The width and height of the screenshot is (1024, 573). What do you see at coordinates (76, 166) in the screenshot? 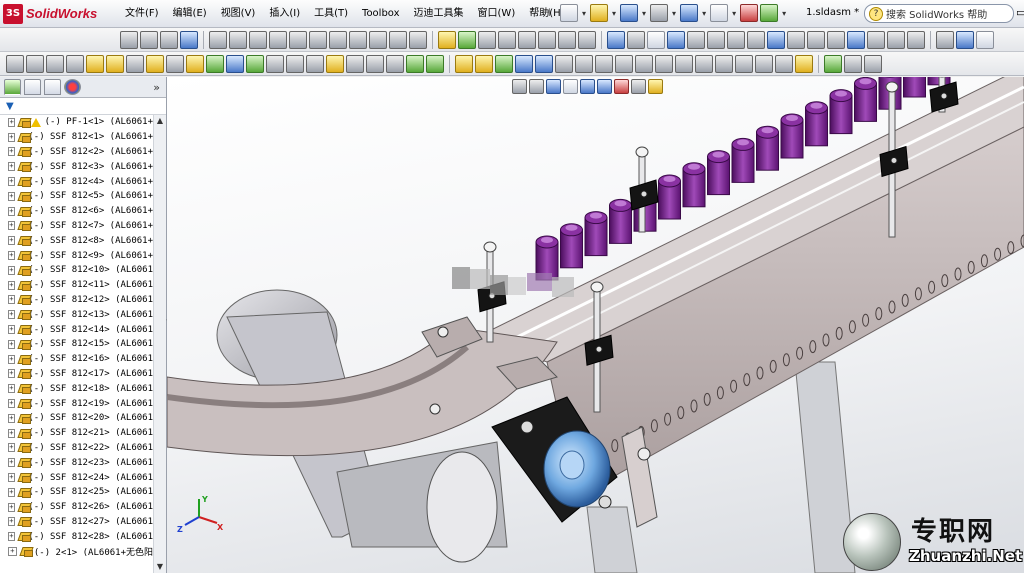
I see `tree-item: + (-) SSF 812<3> (AL6061+` at bounding box center [76, 166].